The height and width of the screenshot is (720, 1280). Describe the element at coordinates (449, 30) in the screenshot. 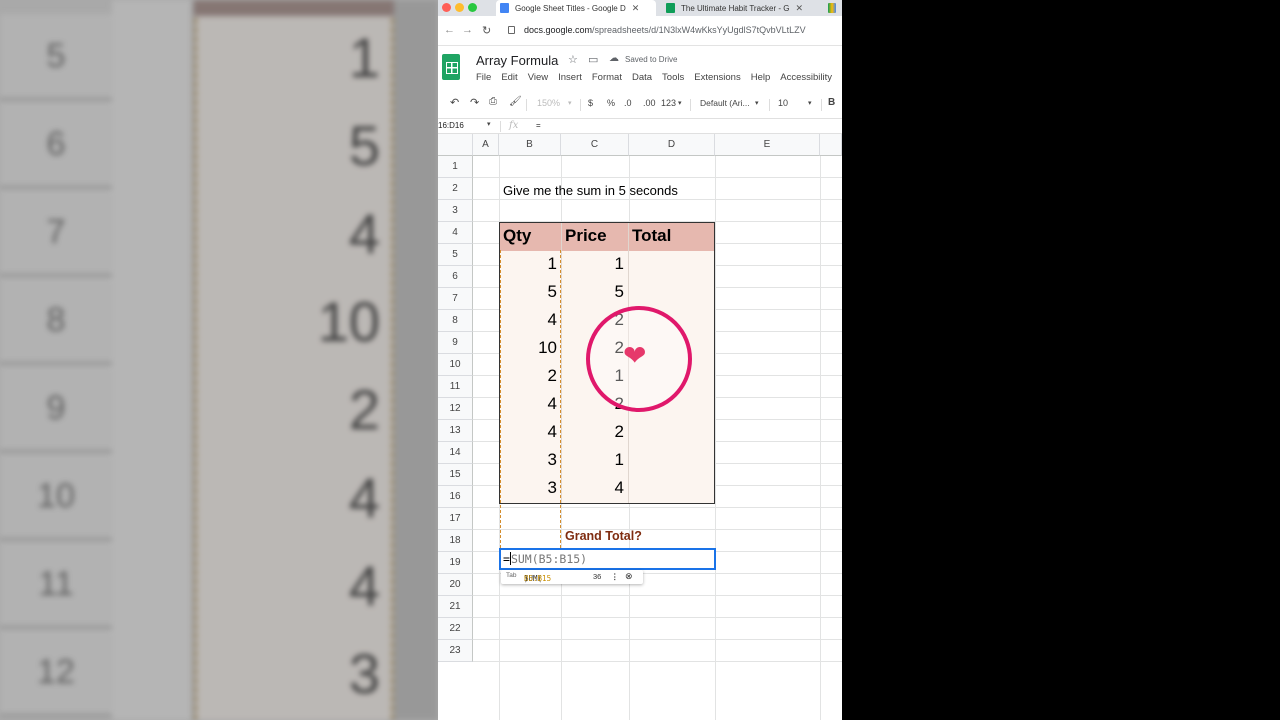

I see `back-icon: ←` at that location.